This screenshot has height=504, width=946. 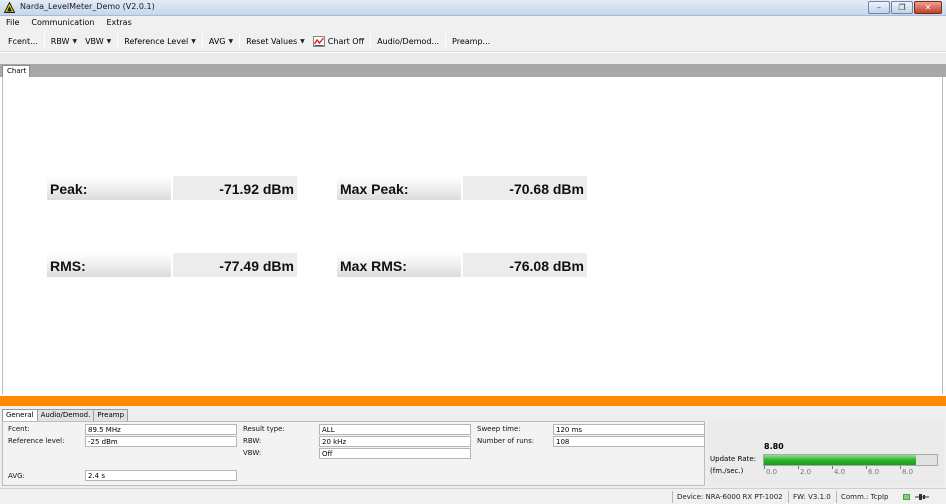 I want to click on max-peak-value: -70.68 dBm, so click(x=525, y=188).